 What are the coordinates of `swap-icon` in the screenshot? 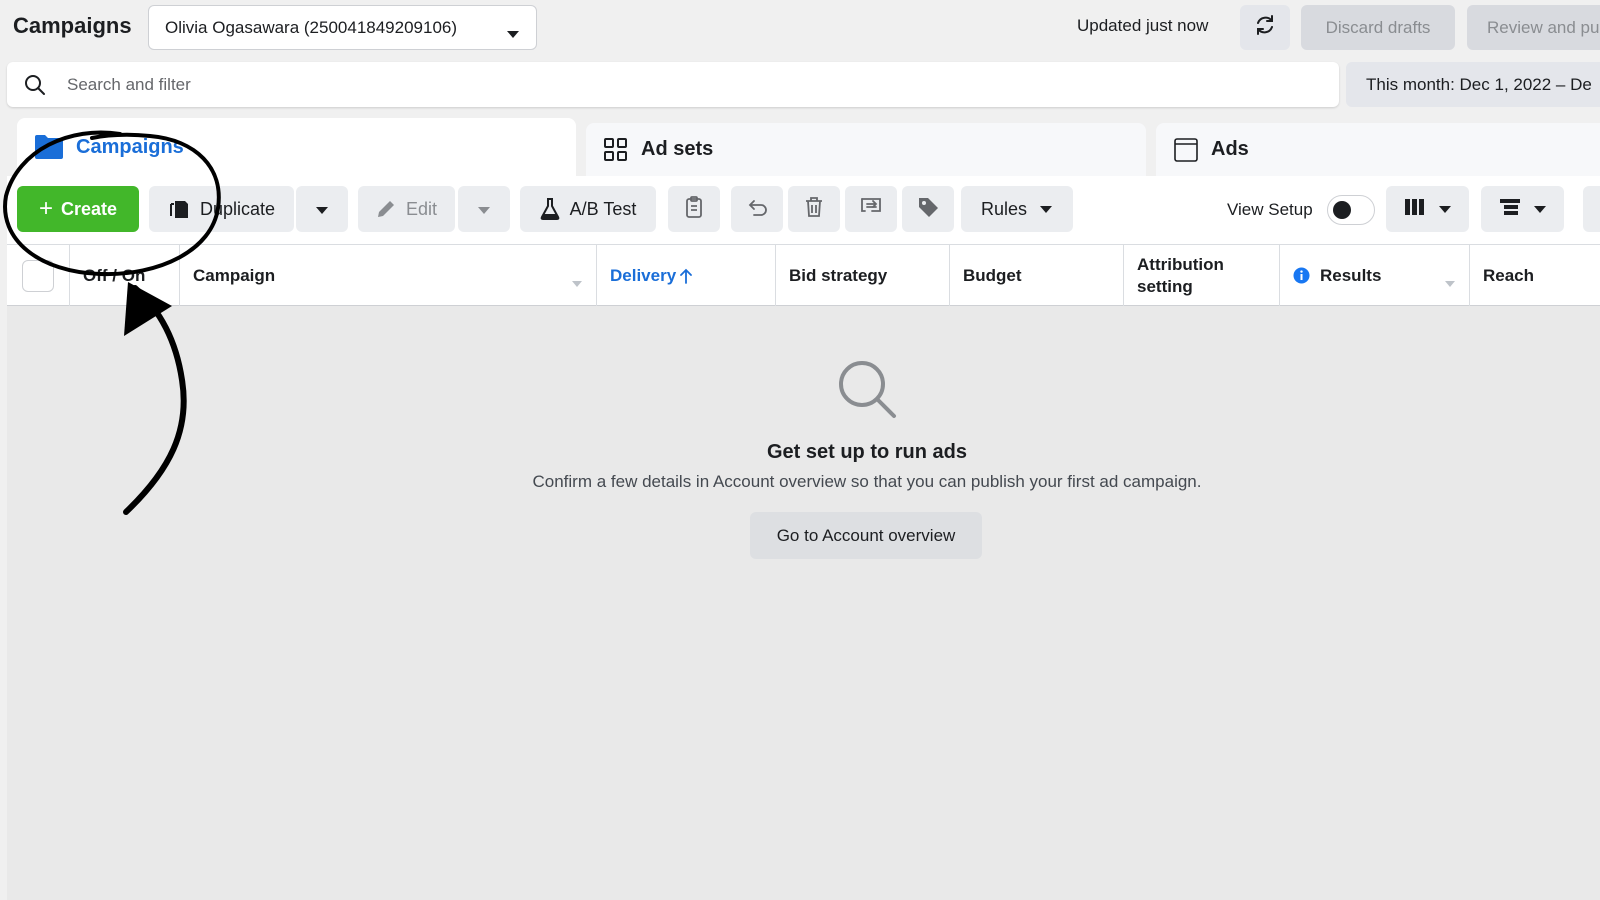 It's located at (871, 209).